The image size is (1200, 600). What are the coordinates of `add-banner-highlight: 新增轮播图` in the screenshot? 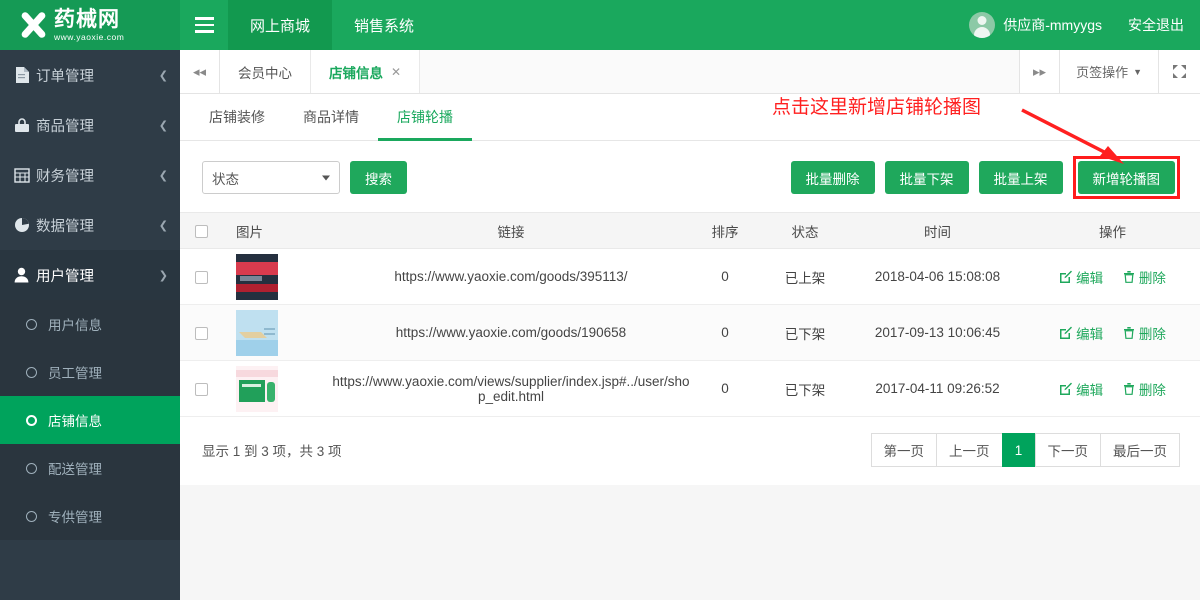 It's located at (1126, 177).